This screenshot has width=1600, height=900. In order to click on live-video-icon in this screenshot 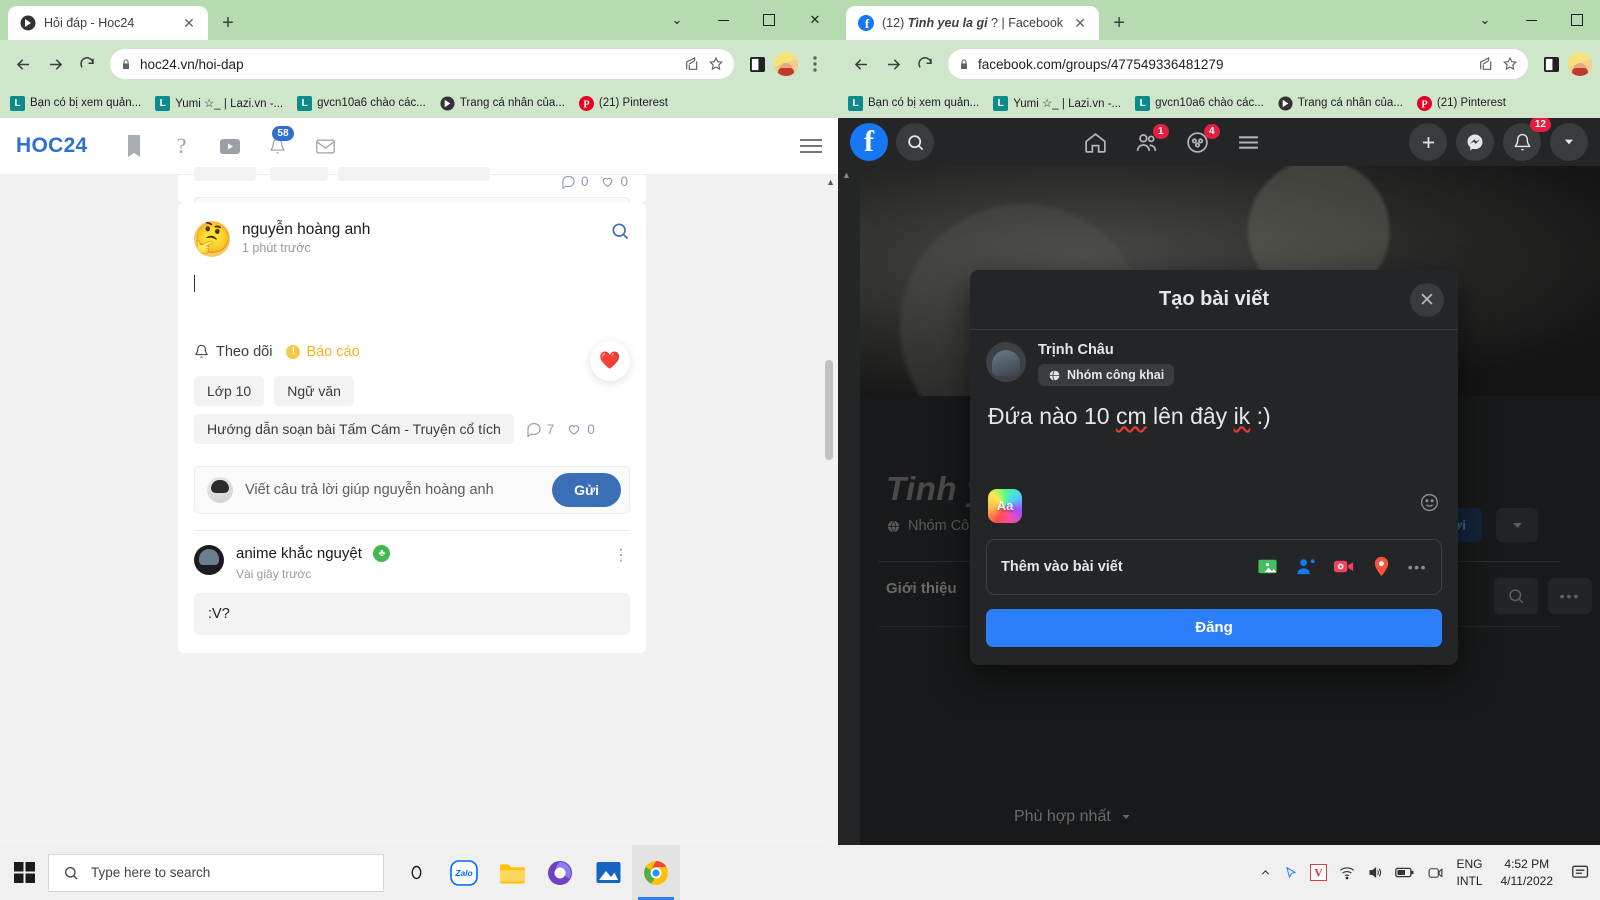, I will do `click(1343, 566)`.